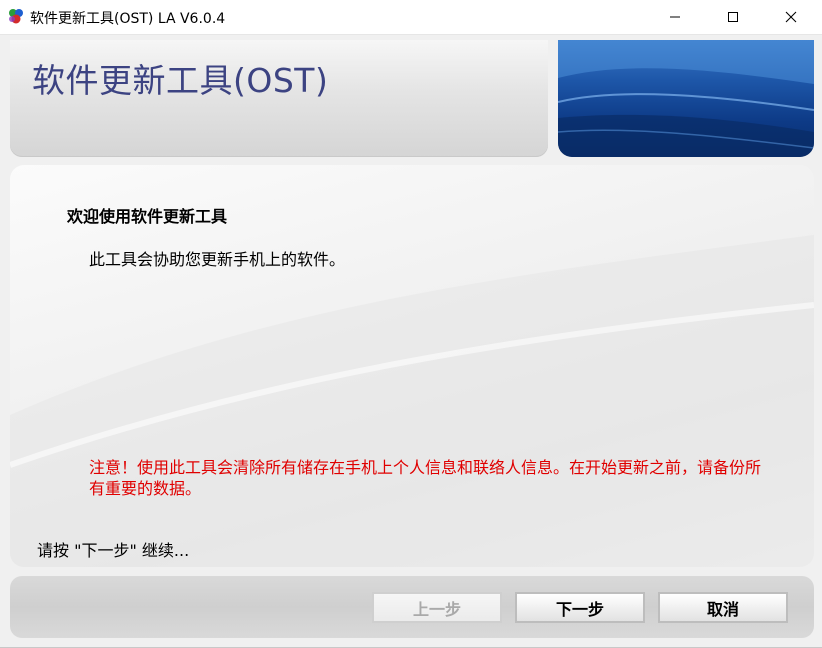 The height and width of the screenshot is (648, 822). Describe the element at coordinates (686, 98) in the screenshot. I see `header-graphic` at that location.